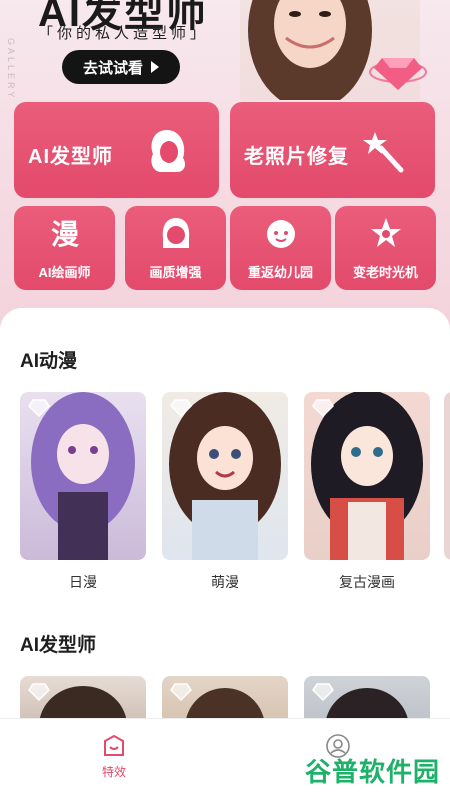 The image size is (450, 800). I want to click on anime-thumb-retro-comic, so click(367, 476).